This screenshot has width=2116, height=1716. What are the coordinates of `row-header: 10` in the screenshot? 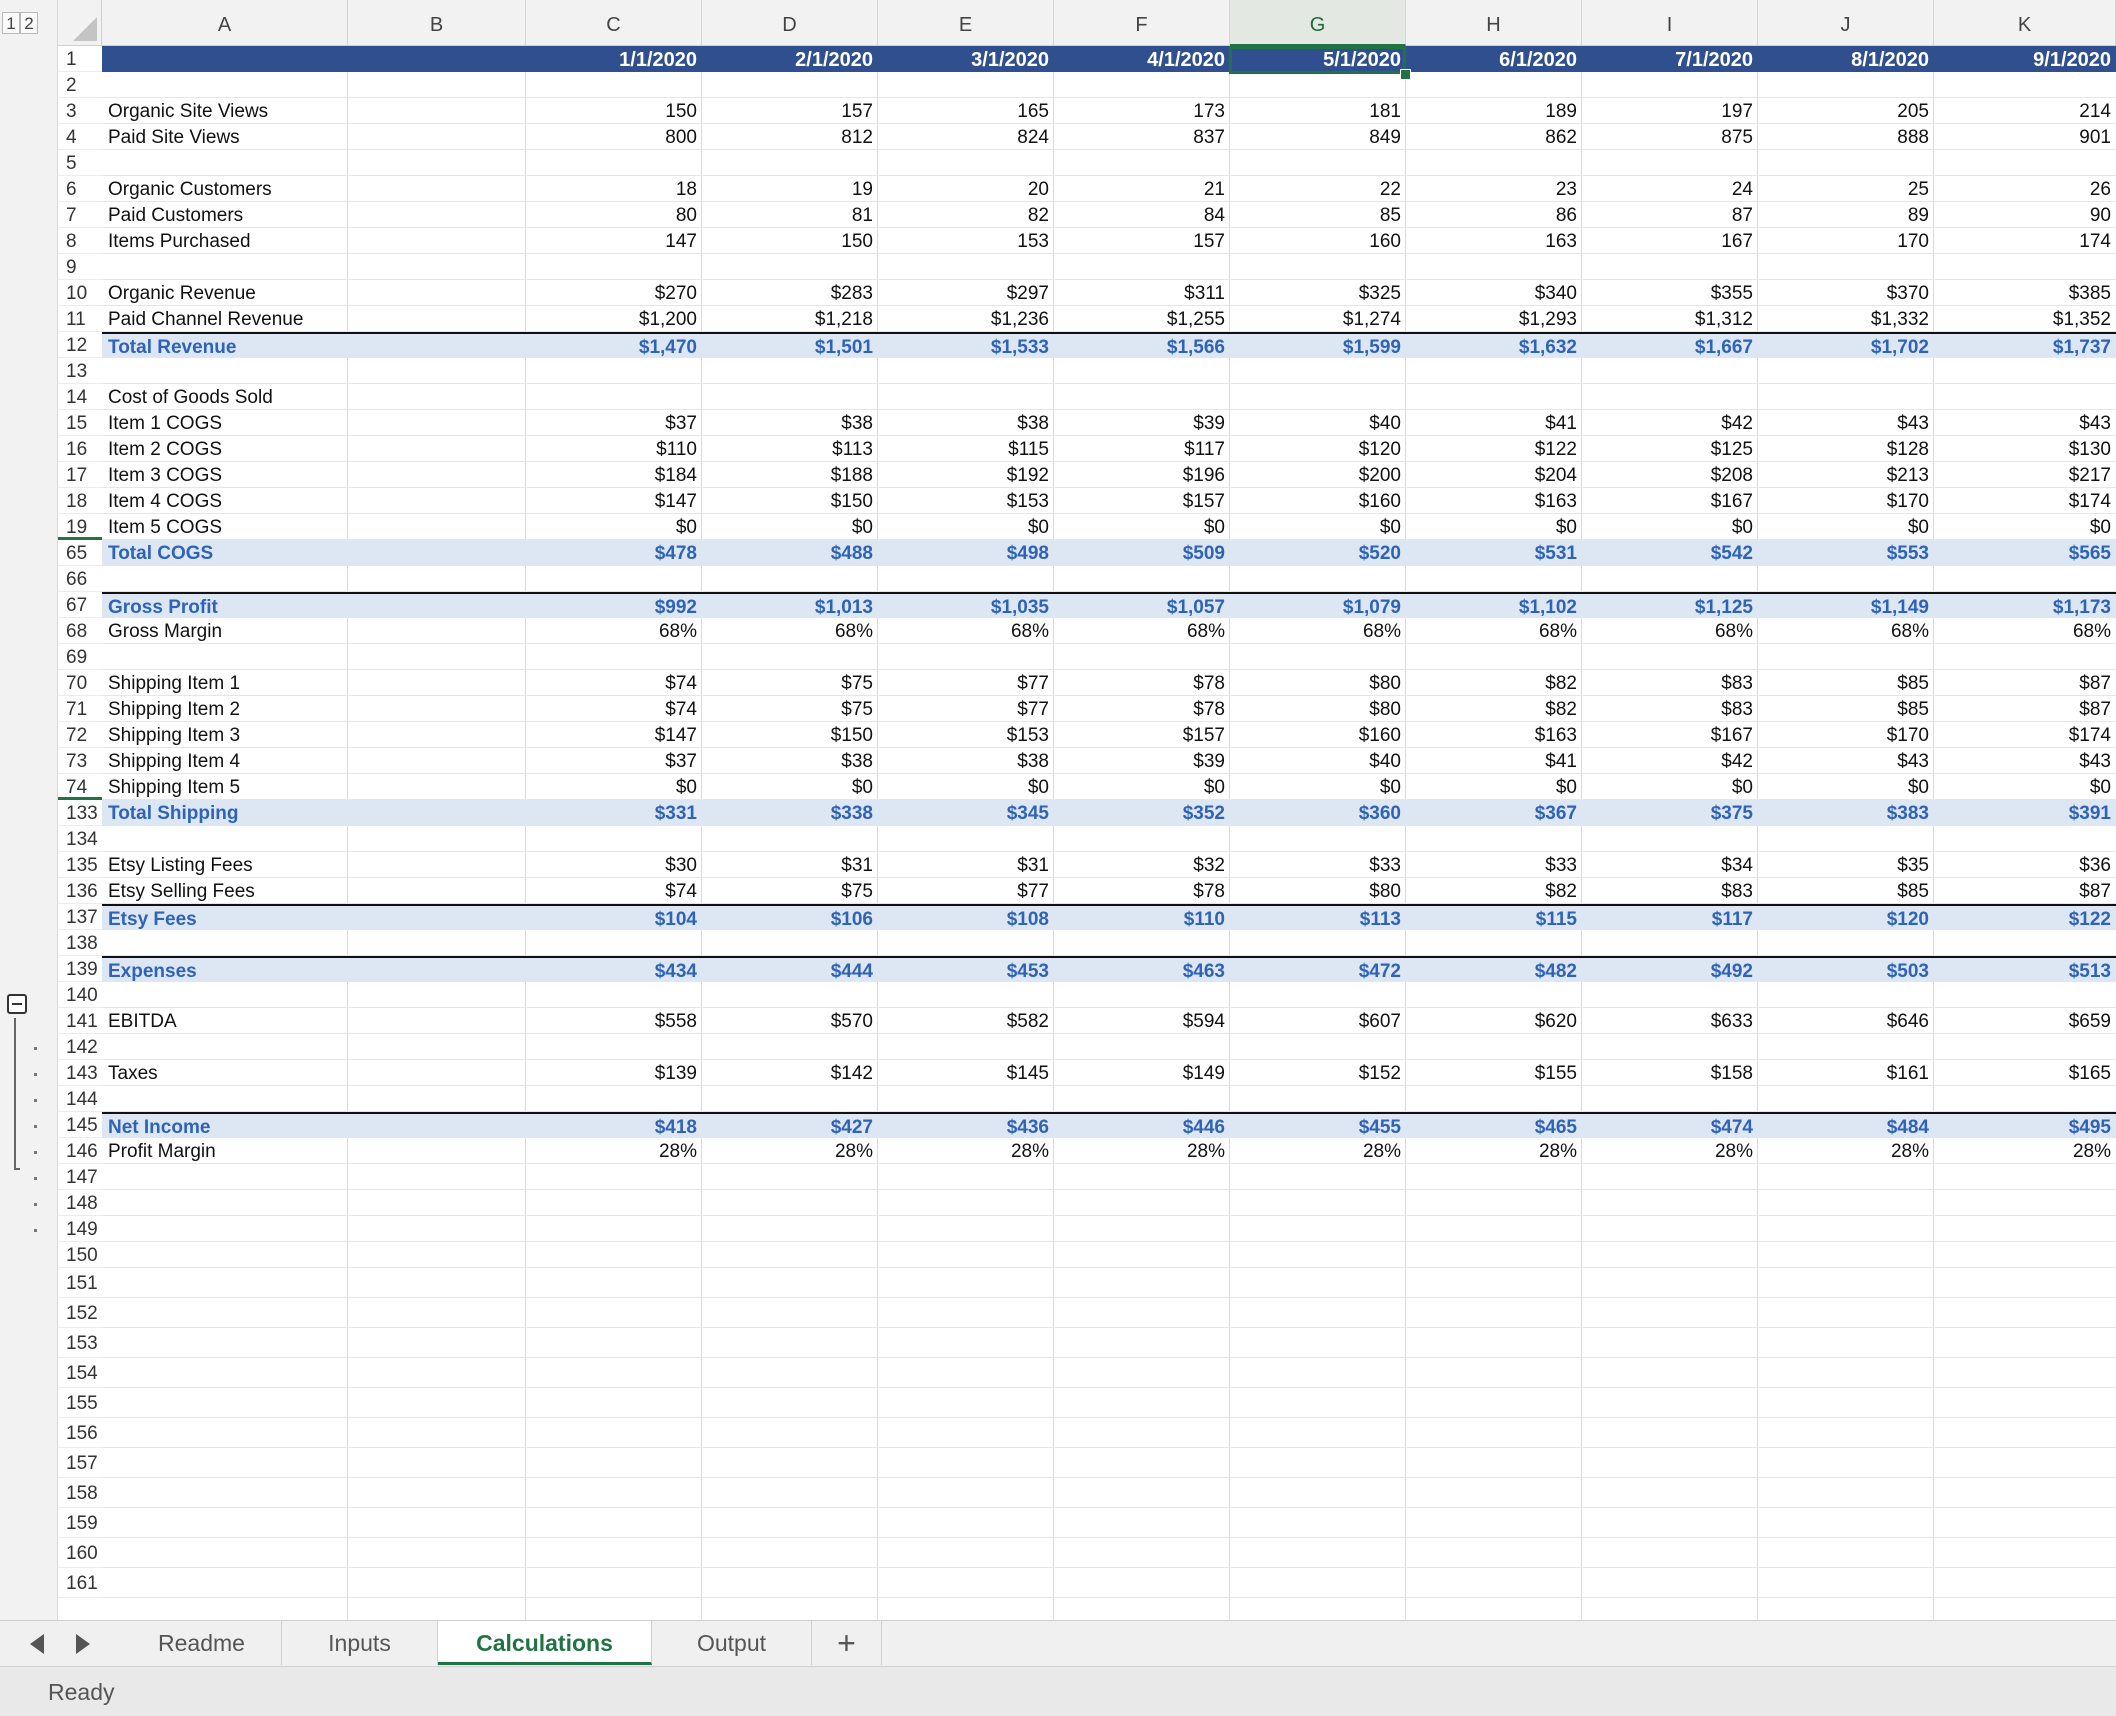 It's located at (80, 293).